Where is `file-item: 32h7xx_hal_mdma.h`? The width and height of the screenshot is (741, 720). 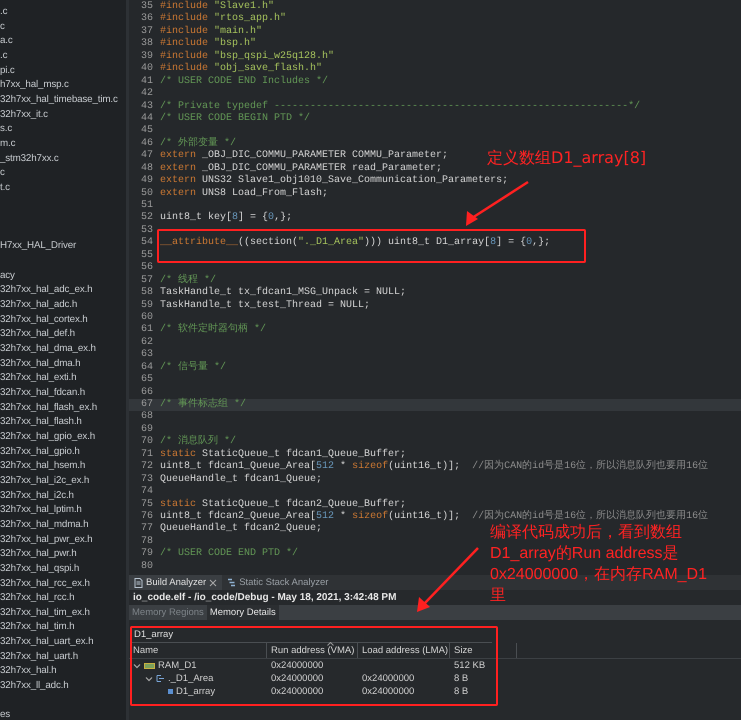
file-item: 32h7xx_hal_mdma.h is located at coordinates (63, 525).